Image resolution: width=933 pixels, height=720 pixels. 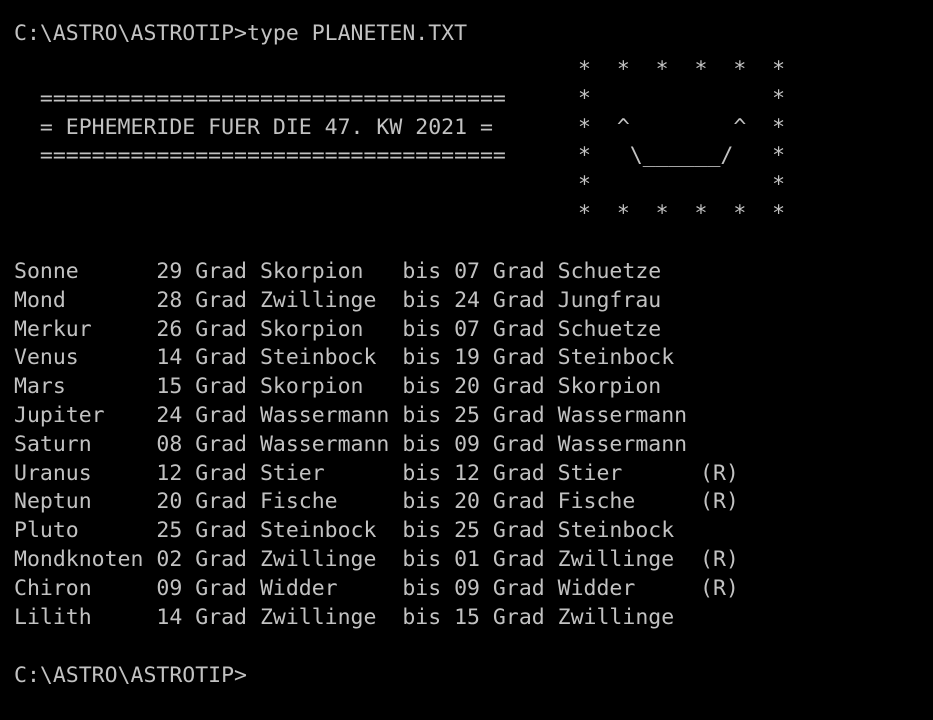 What do you see at coordinates (260, 156) in the screenshot?
I see `banner-rule-bottom: ====================================` at bounding box center [260, 156].